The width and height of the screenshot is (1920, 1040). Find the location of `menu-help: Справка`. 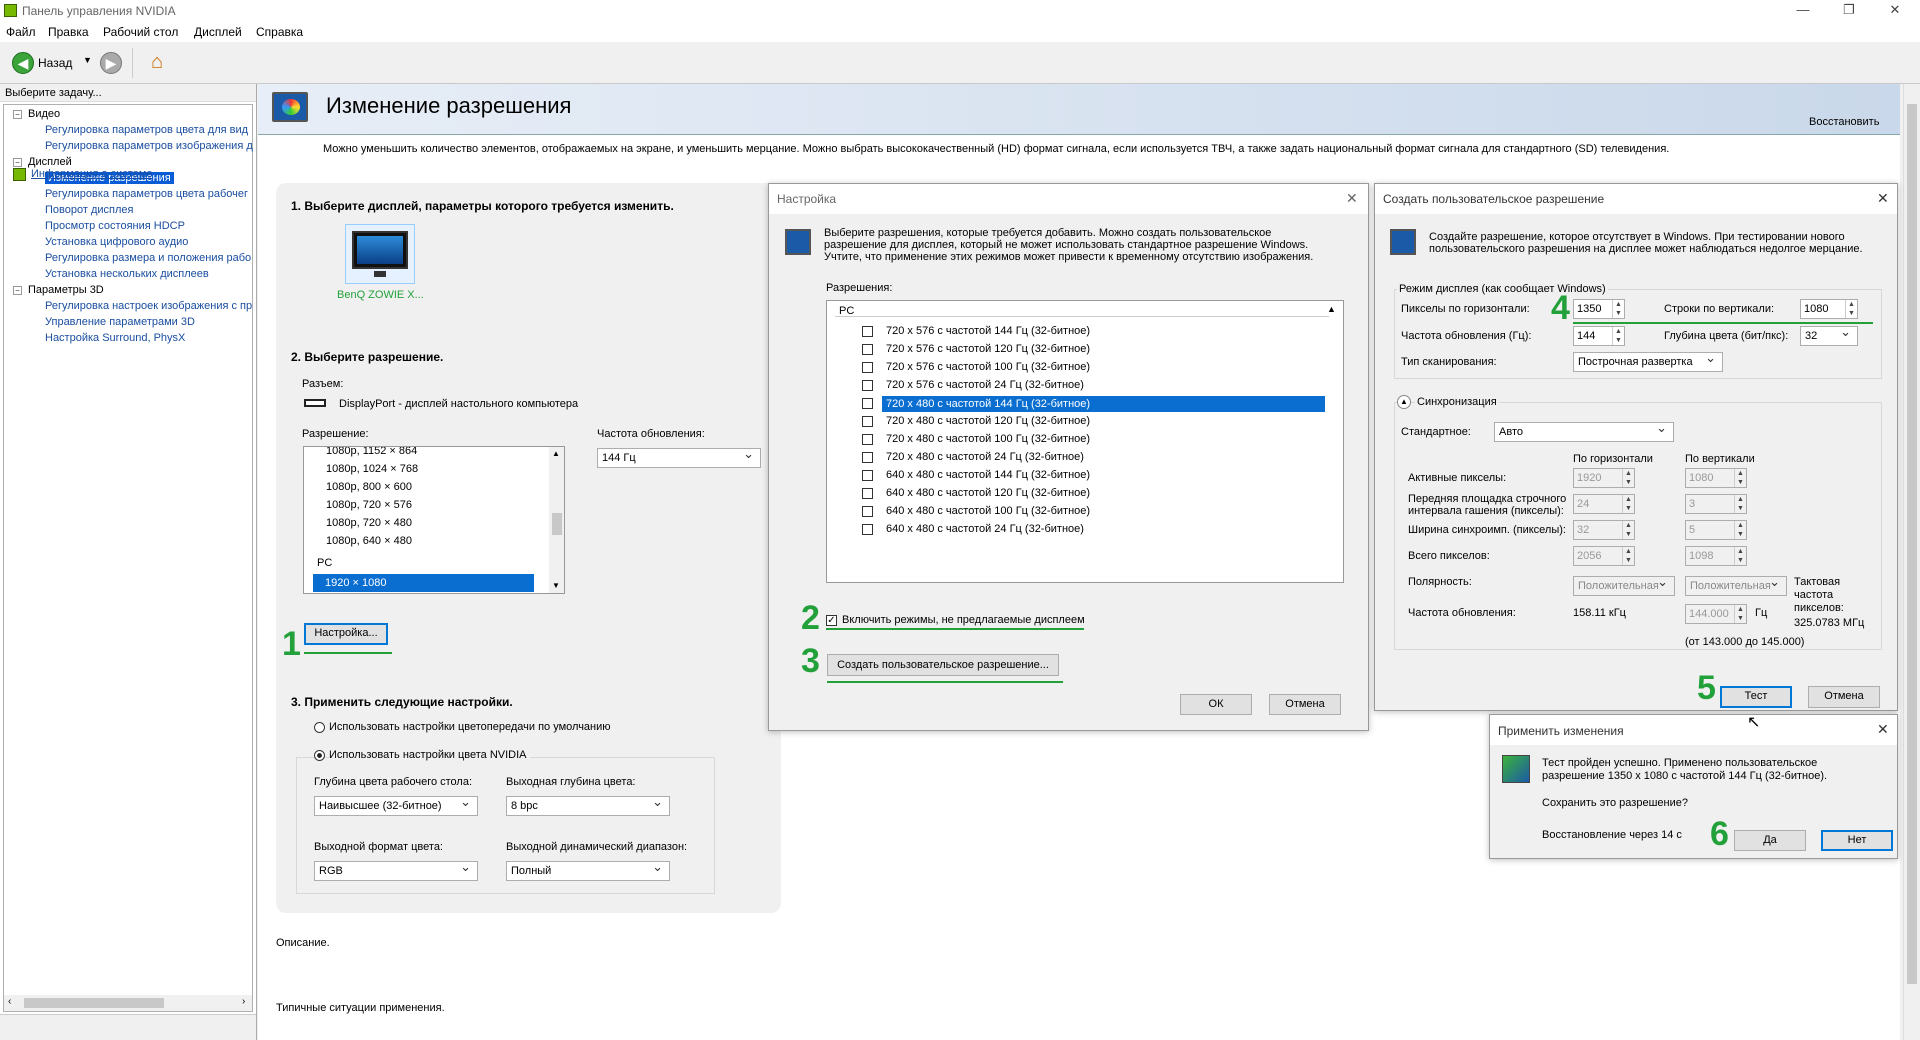

menu-help: Справка is located at coordinates (279, 32).